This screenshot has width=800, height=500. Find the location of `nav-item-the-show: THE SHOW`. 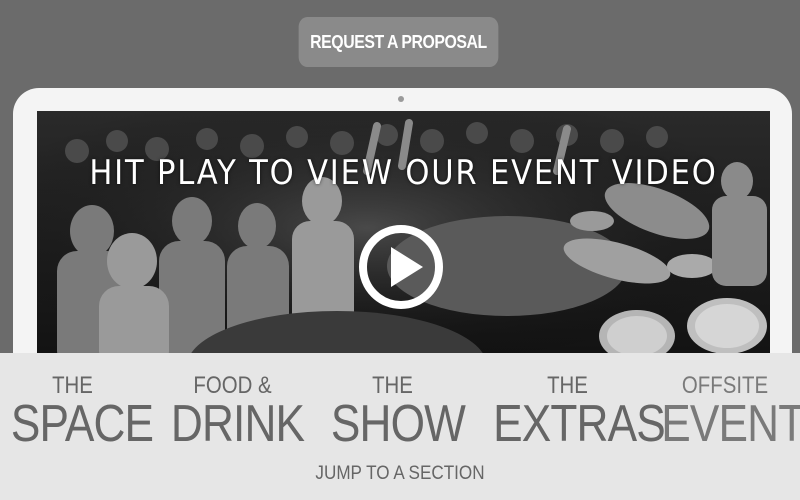

nav-item-the-show: THE SHOW is located at coordinates (393, 413).